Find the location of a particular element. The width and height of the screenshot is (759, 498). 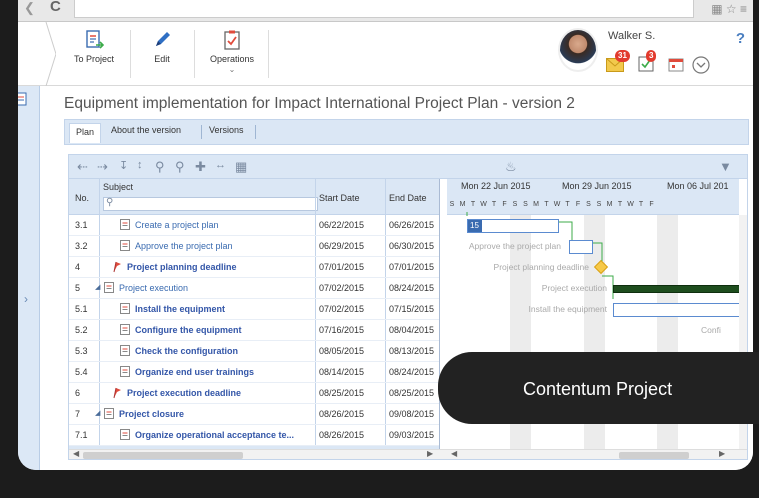

task-subject: Install the equipment is located at coordinates (224, 309).